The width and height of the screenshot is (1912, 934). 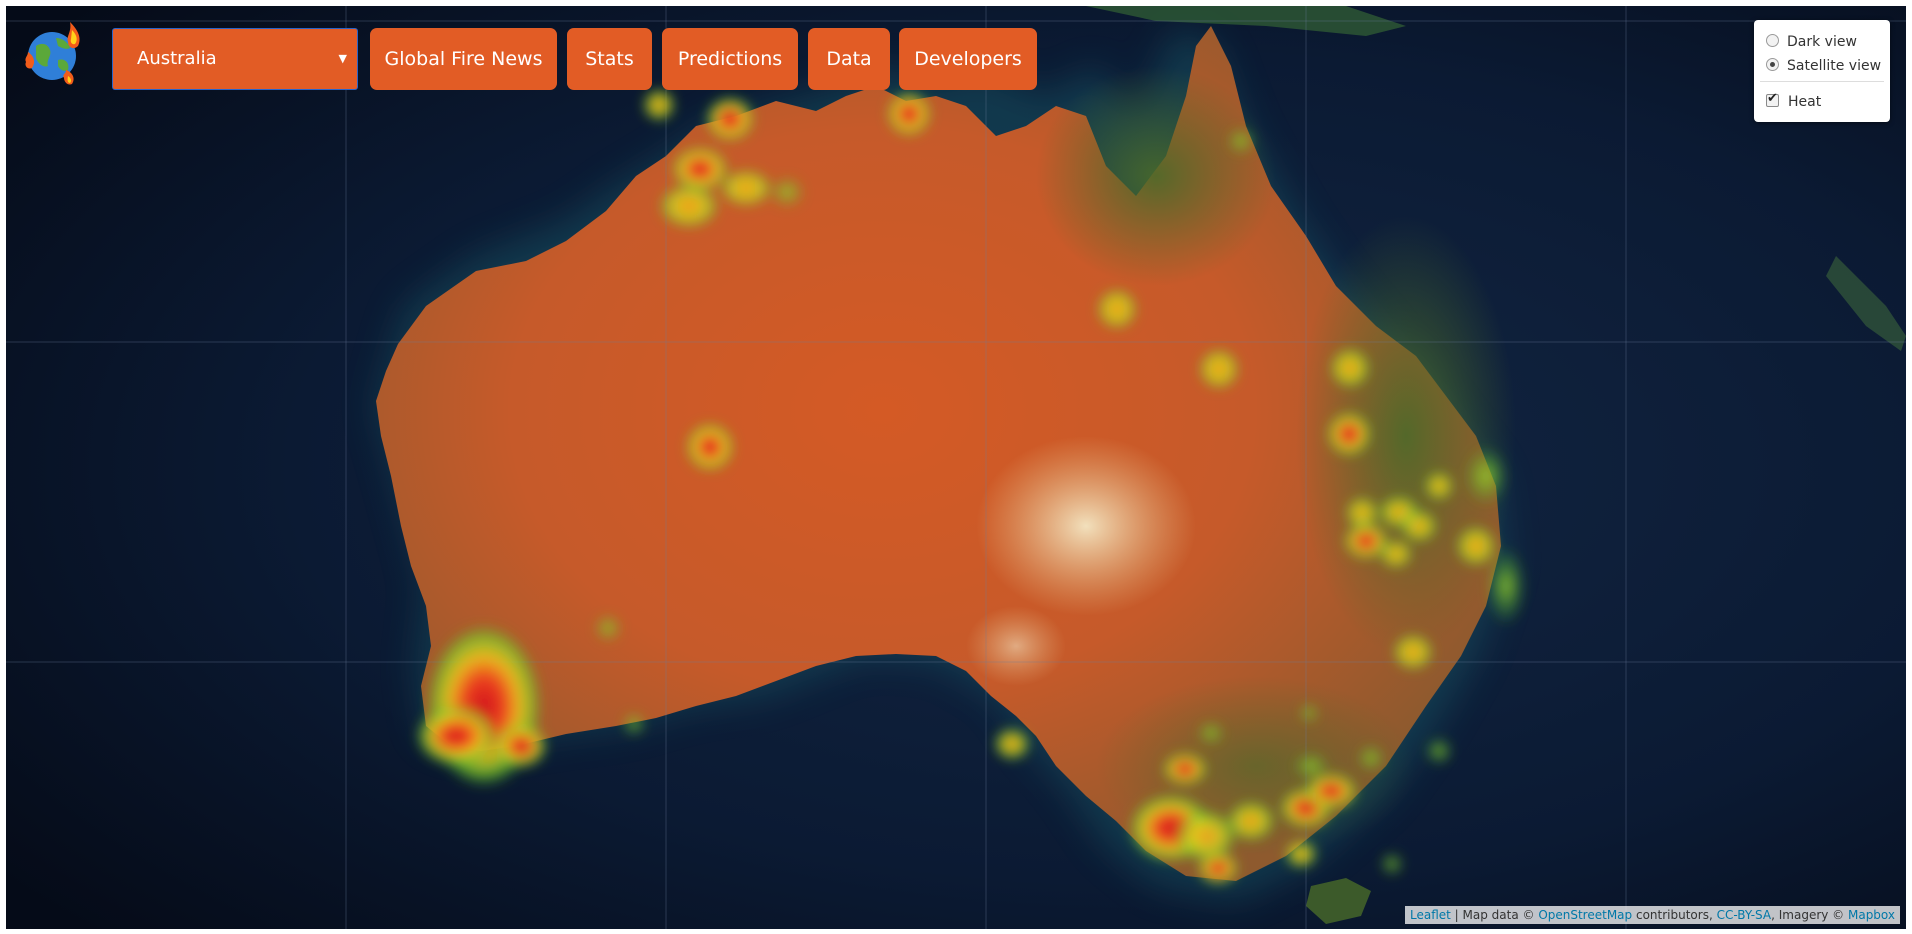 What do you see at coordinates (968, 59) in the screenshot?
I see `nav-developers-button: Developers` at bounding box center [968, 59].